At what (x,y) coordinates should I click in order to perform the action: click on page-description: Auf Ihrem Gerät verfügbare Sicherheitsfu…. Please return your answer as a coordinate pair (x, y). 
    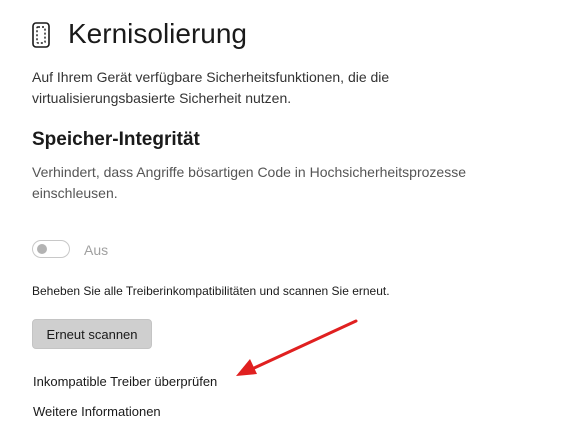
    Looking at the image, I should click on (211, 87).